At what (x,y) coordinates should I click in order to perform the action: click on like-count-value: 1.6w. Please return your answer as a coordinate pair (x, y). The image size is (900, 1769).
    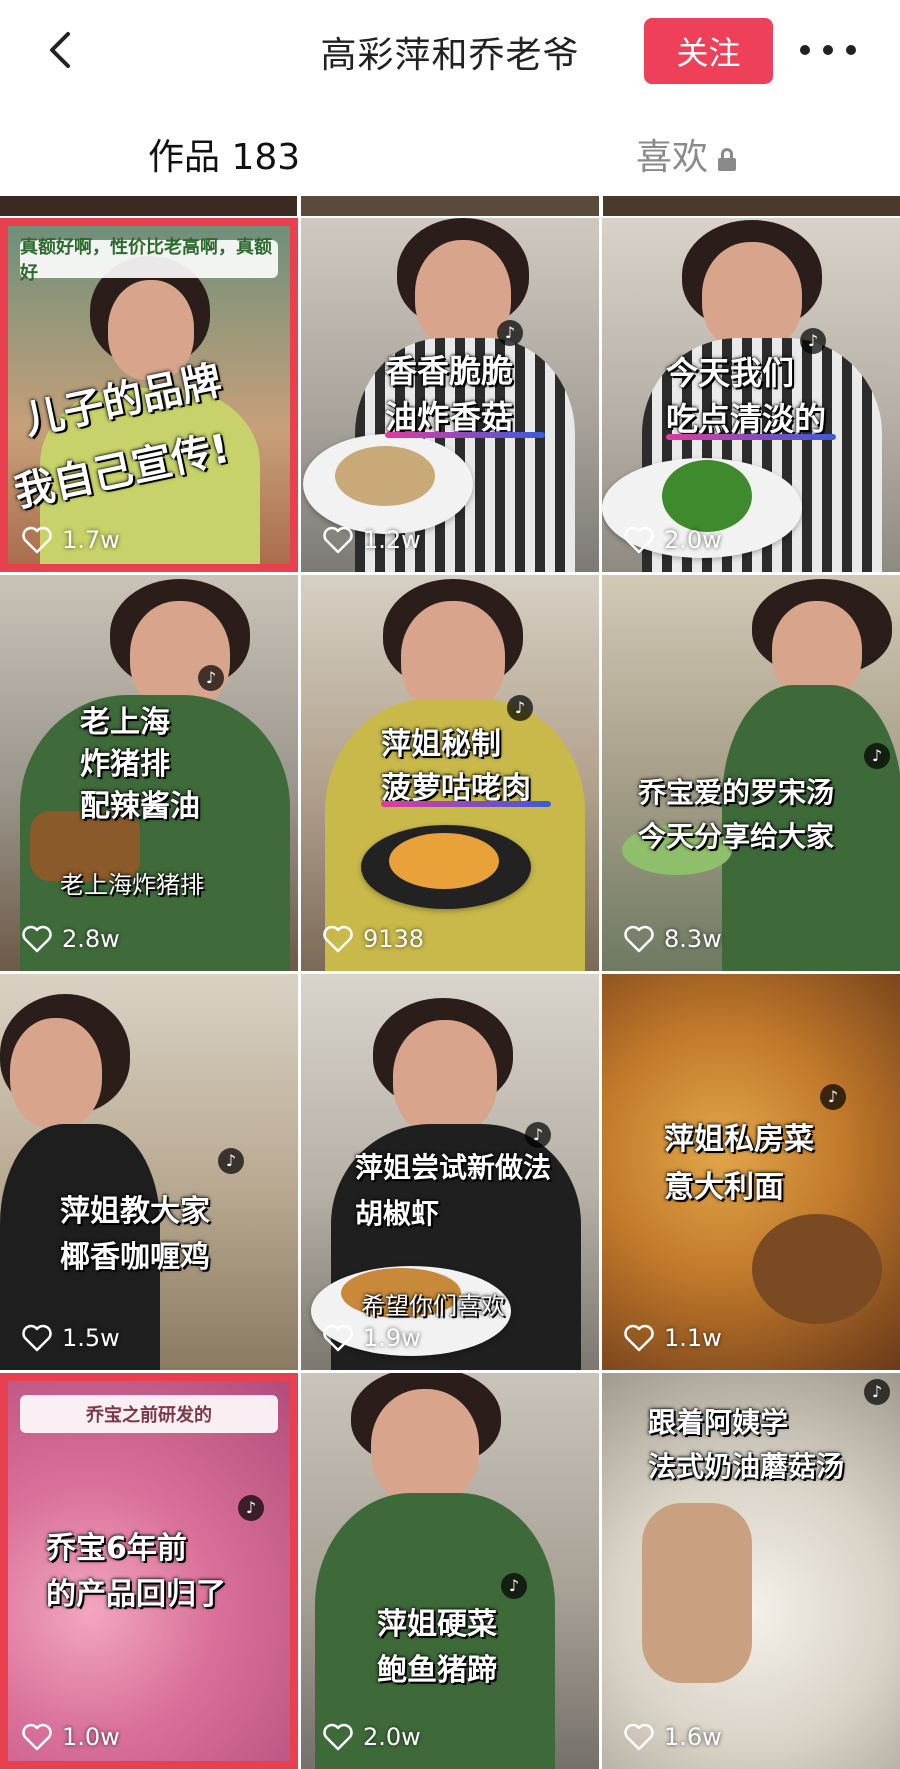
    Looking at the image, I should click on (693, 1737).